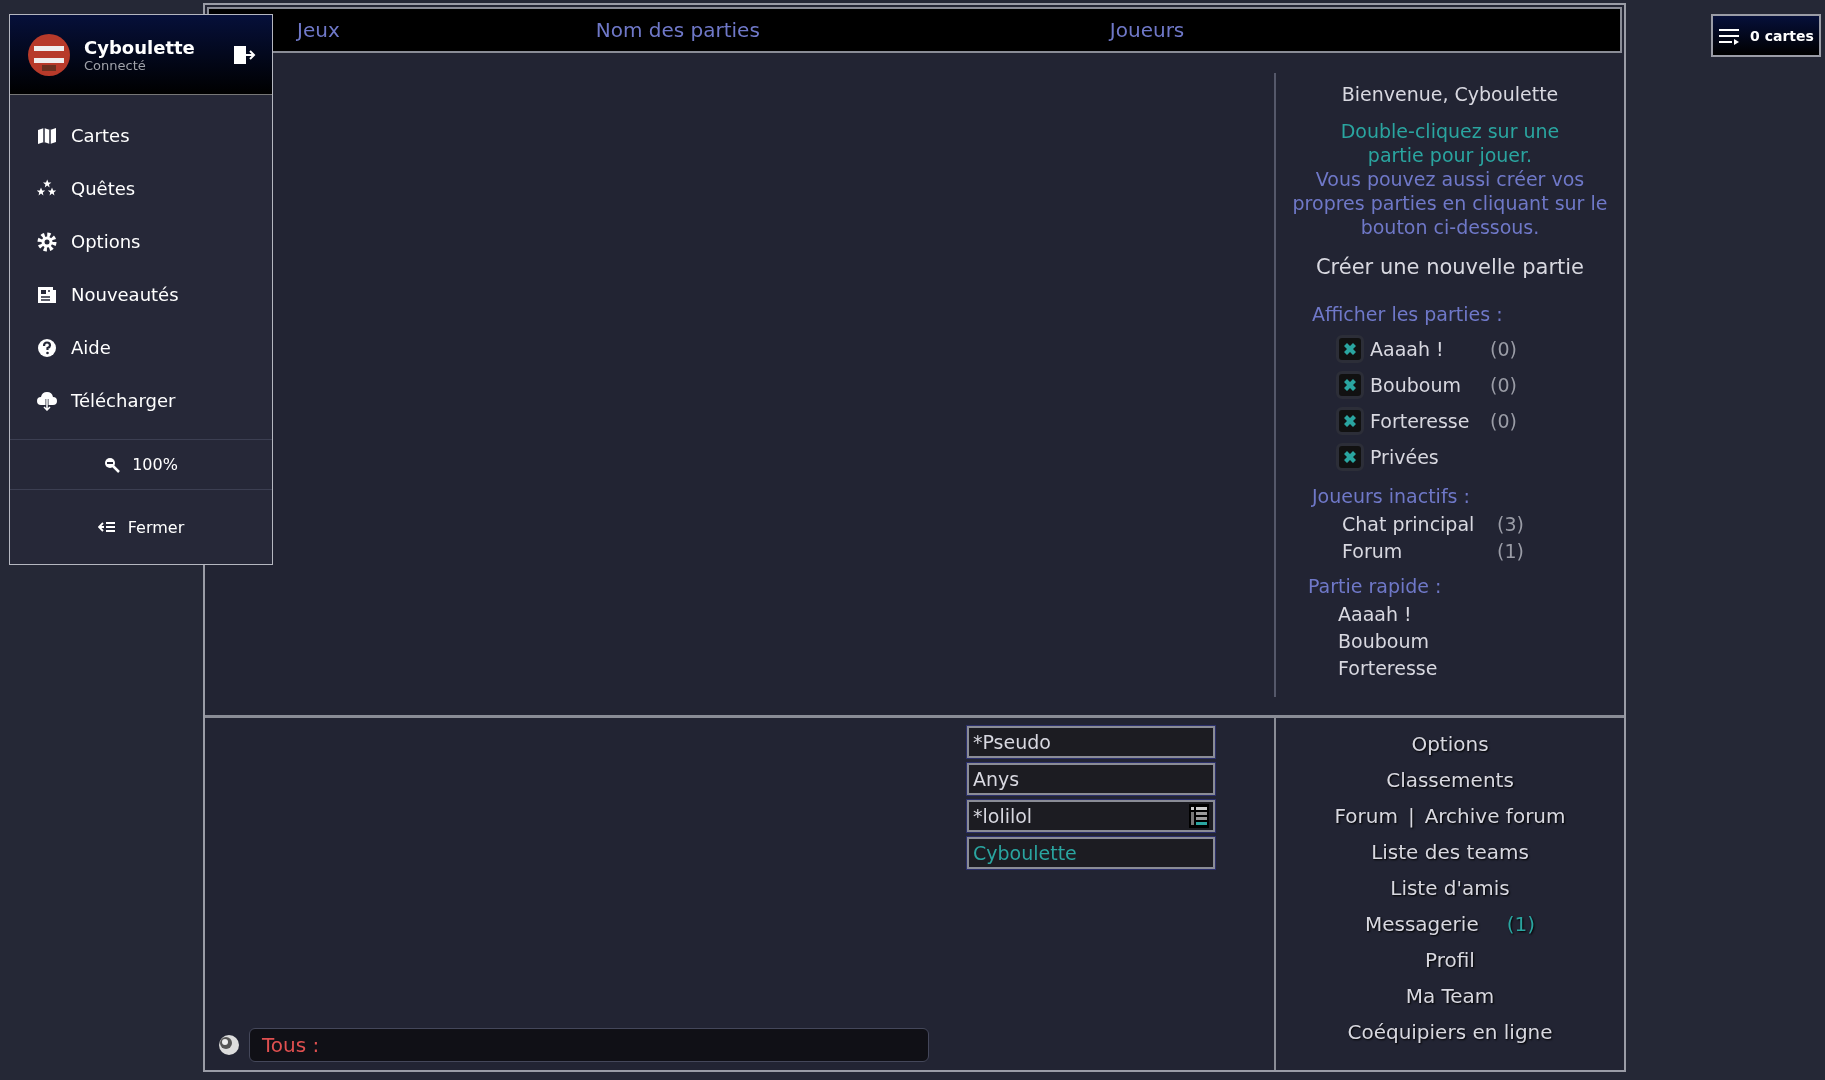 This screenshot has height=1080, width=1825. What do you see at coordinates (1091, 853) in the screenshot?
I see `player-field: Cyboulette` at bounding box center [1091, 853].